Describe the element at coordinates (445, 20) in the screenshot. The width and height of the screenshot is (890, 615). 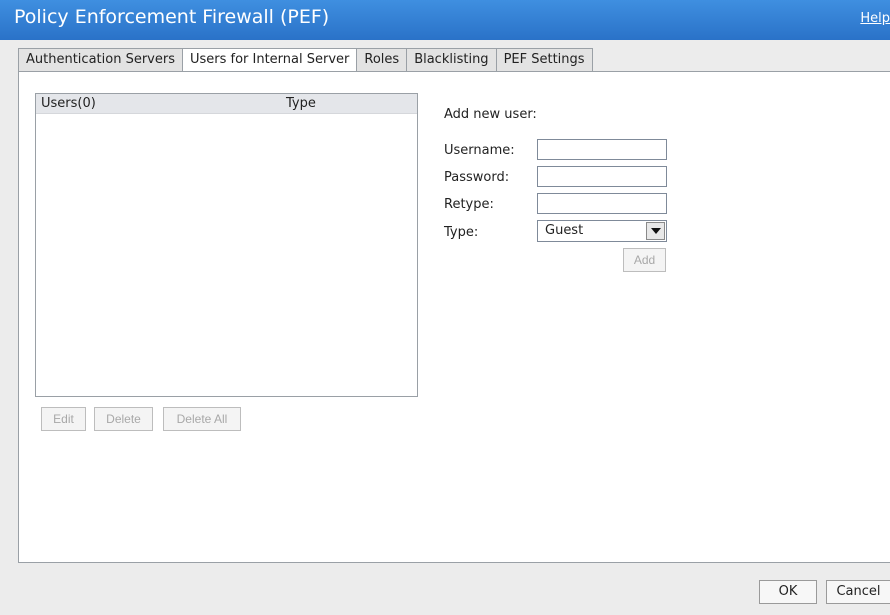
I see `title-bar: Policy Enforcement Firewall (PEF) Help` at that location.